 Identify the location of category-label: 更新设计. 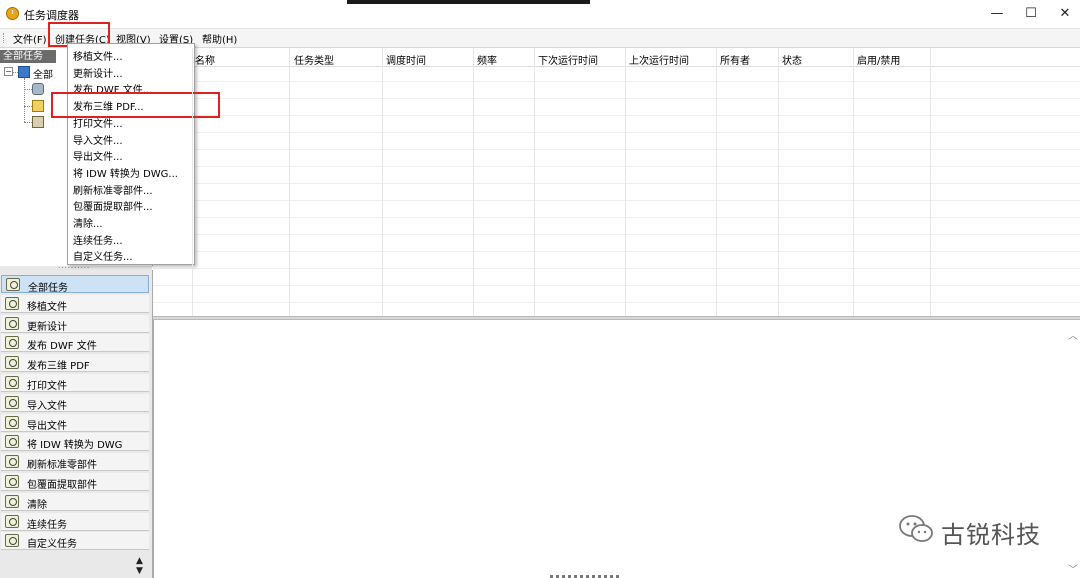
(47, 327).